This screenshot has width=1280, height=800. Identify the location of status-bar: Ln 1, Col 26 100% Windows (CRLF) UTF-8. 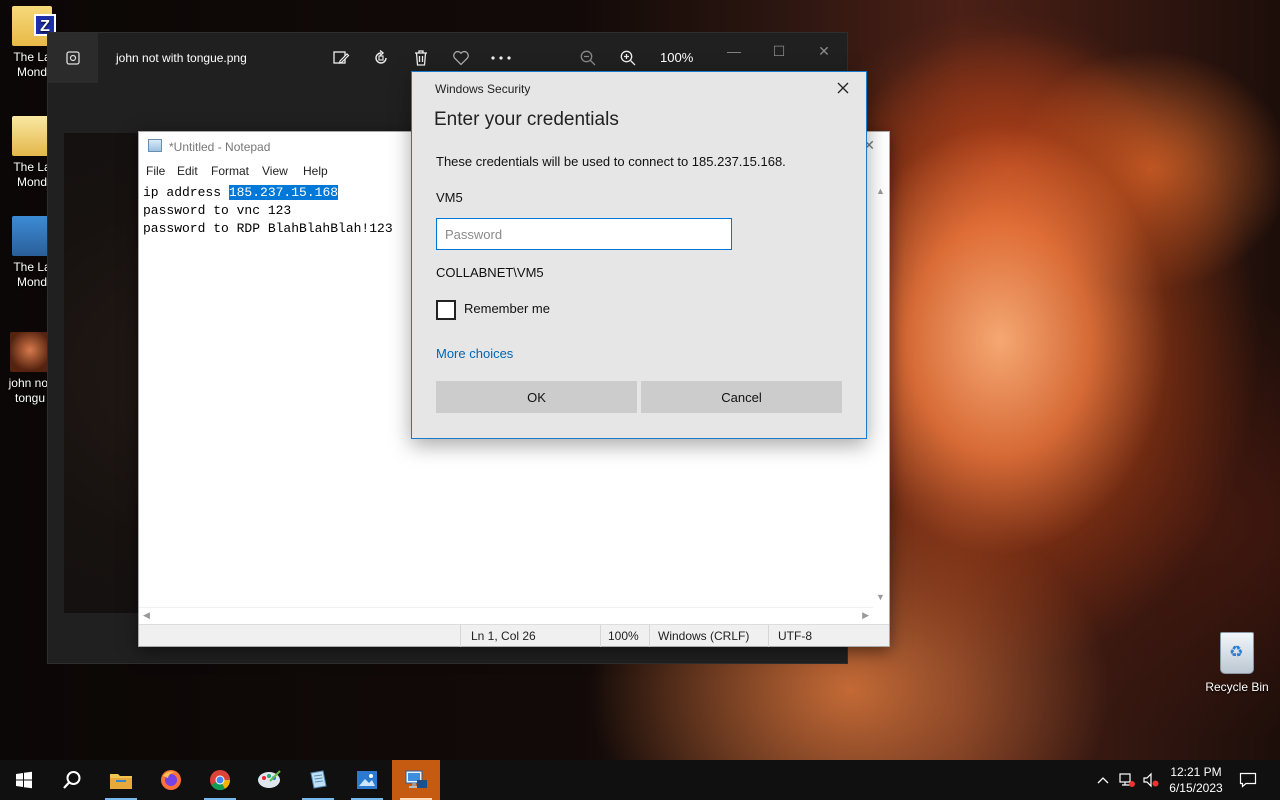
(514, 635).